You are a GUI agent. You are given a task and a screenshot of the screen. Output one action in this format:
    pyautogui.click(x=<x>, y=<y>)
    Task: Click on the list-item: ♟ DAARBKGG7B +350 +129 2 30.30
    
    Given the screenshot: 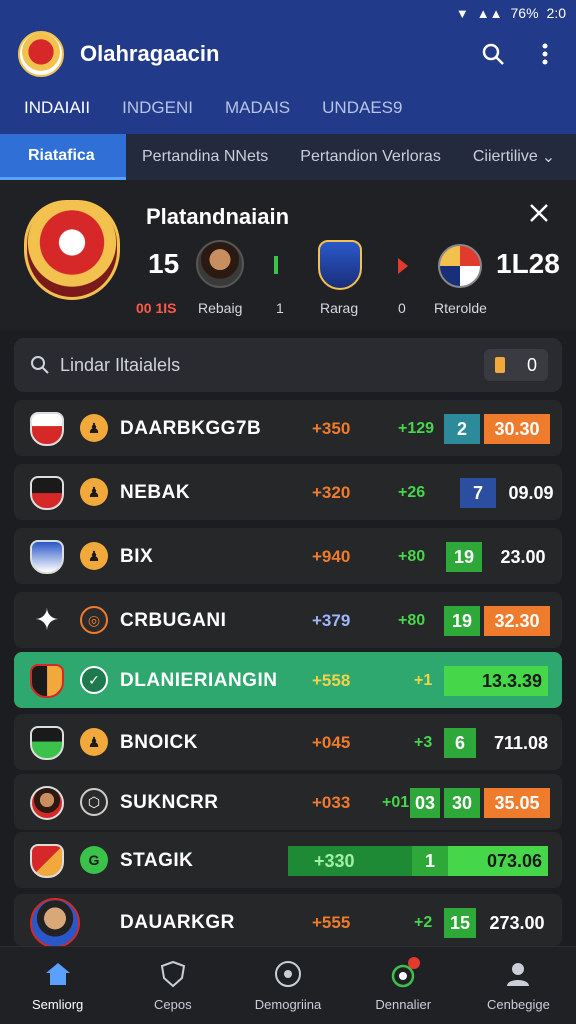 What is the action you would take?
    pyautogui.click(x=288, y=428)
    